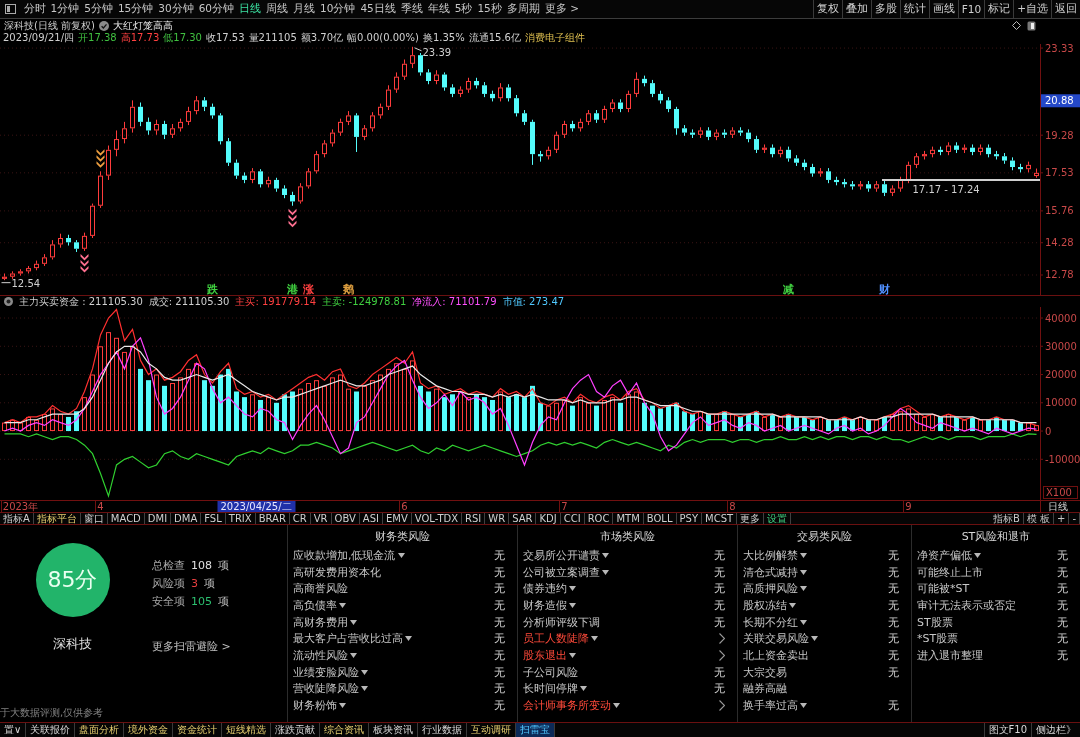 This screenshot has width=1080, height=737. What do you see at coordinates (292, 289) in the screenshot?
I see `event-marker: 港` at bounding box center [292, 289].